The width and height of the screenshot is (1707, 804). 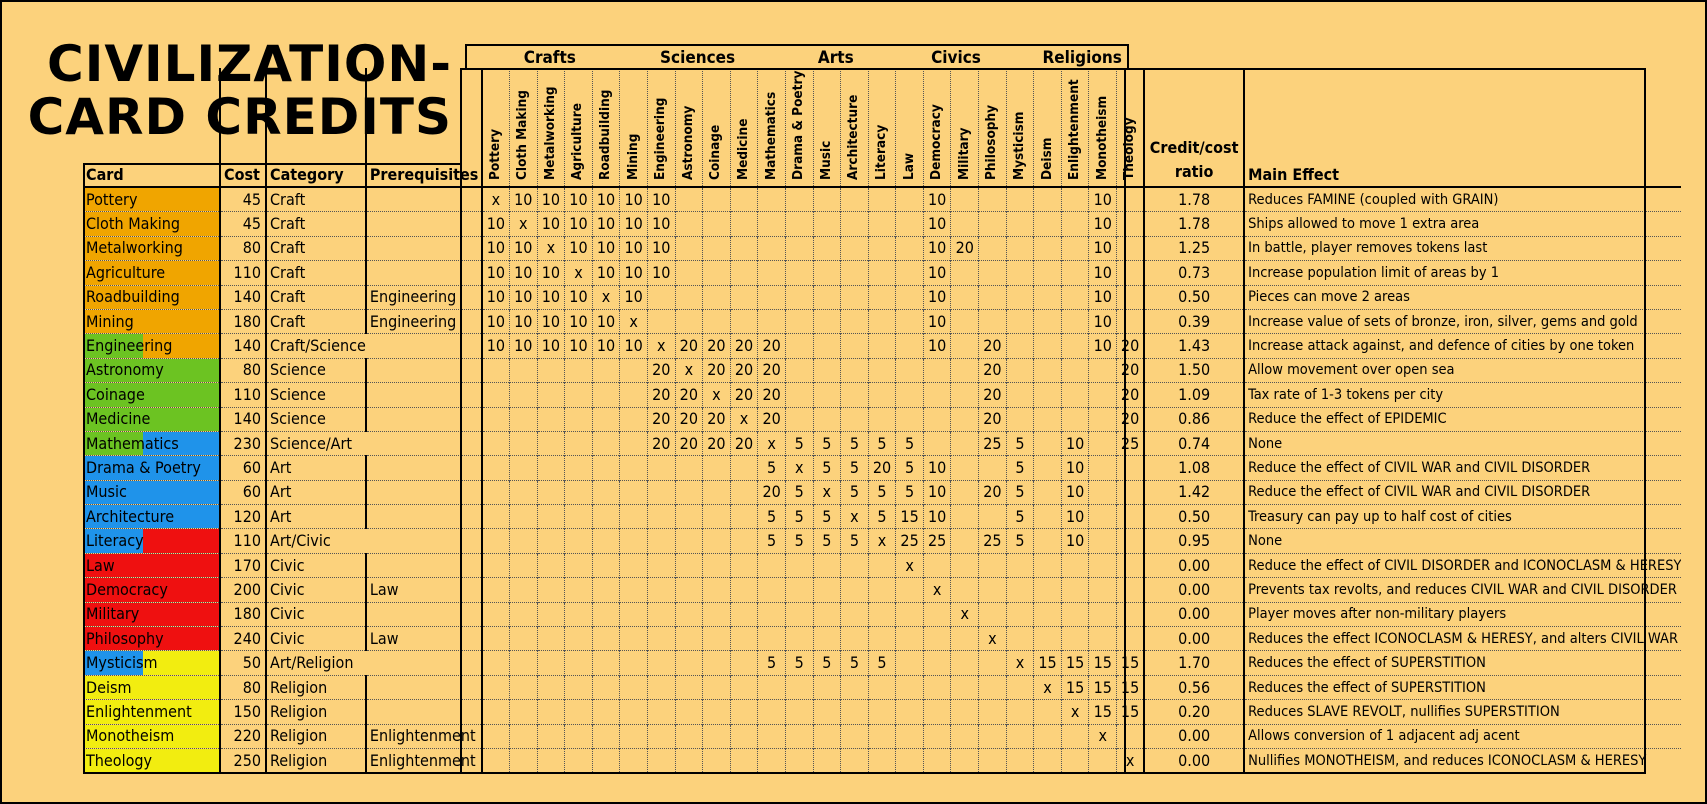 I want to click on card-name-cell: Philosophy, so click(x=151, y=638).